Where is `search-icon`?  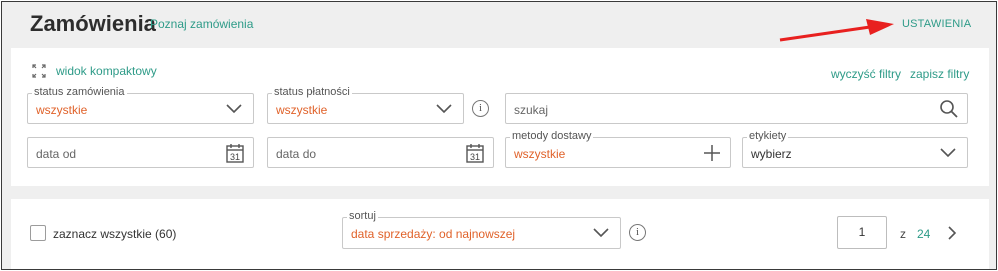 search-icon is located at coordinates (949, 109).